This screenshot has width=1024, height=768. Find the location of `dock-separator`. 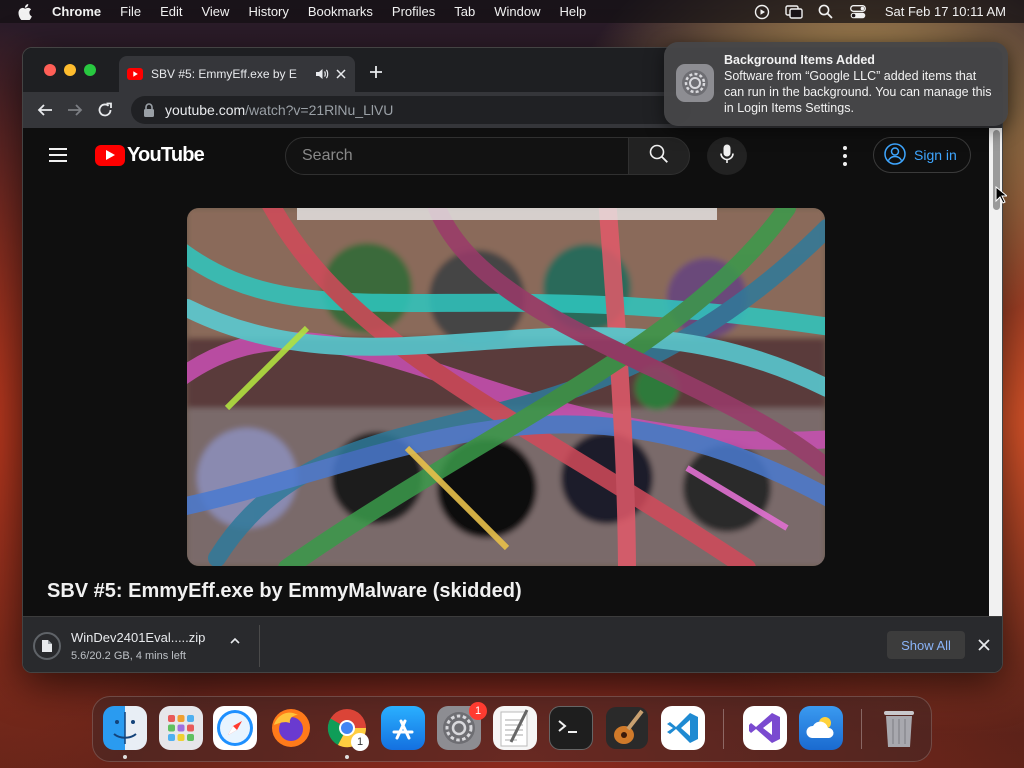

dock-separator is located at coordinates (723, 729).